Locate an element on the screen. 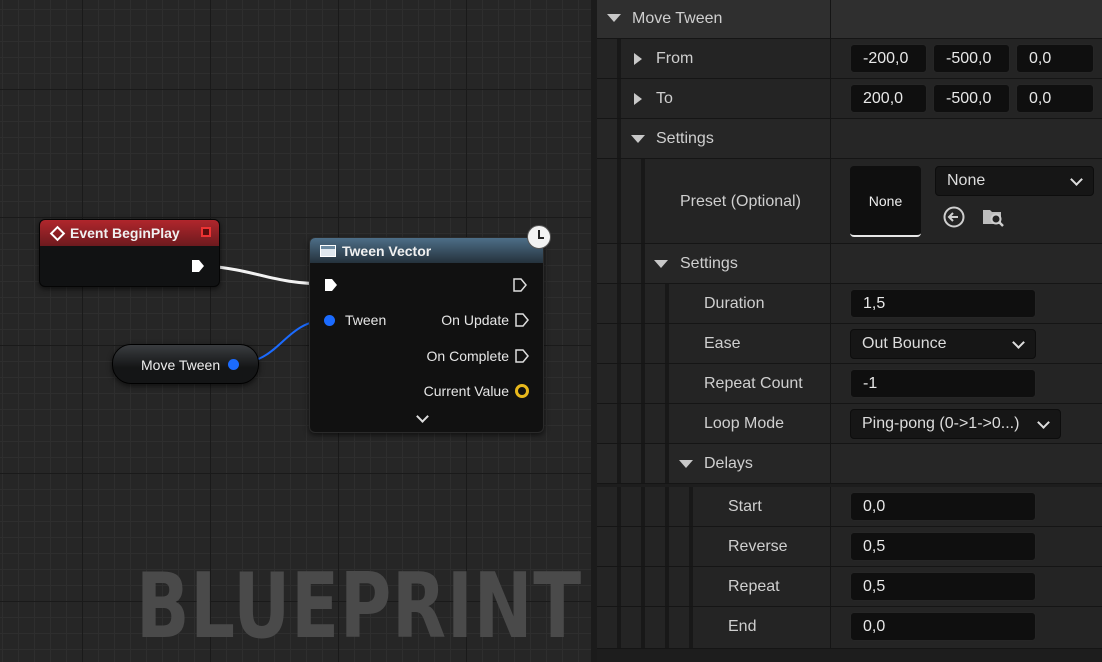 Image resolution: width=1102 pixels, height=662 pixels. duration-row: Duration 1,5 is located at coordinates (849, 304).